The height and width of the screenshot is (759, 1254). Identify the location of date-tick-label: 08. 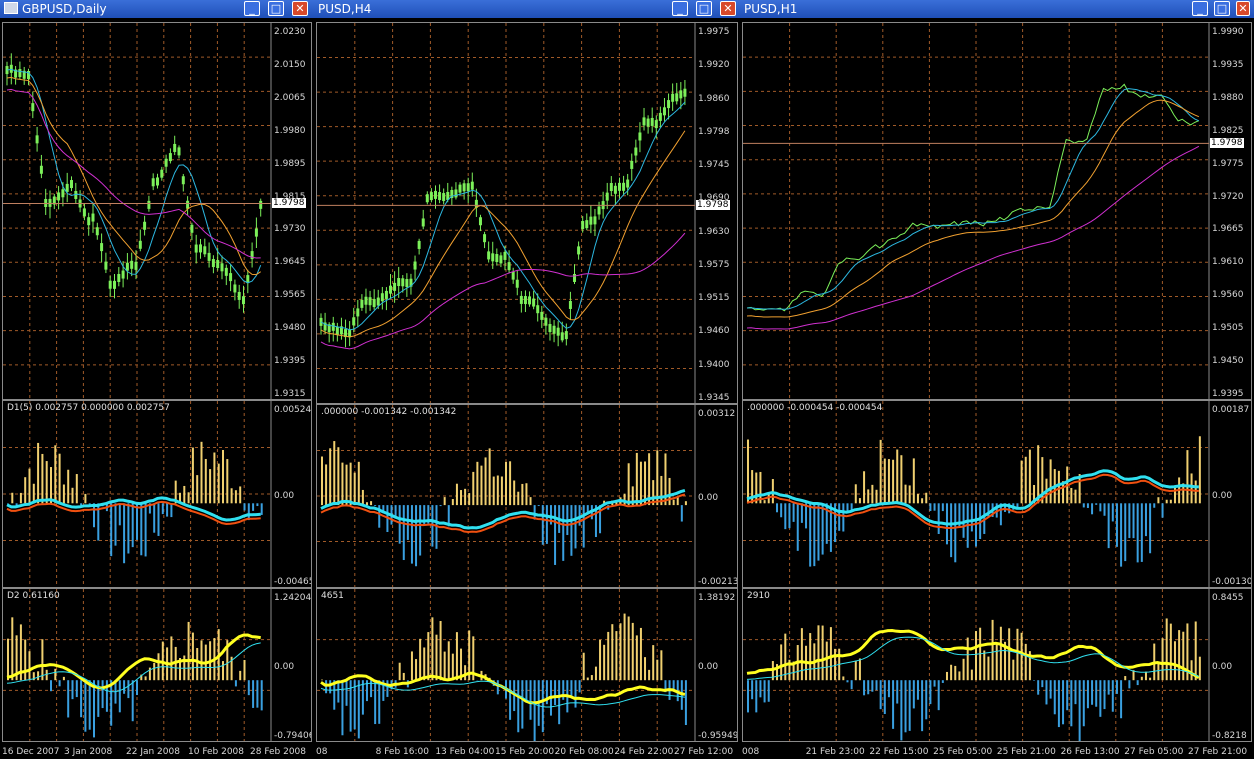
(322, 752).